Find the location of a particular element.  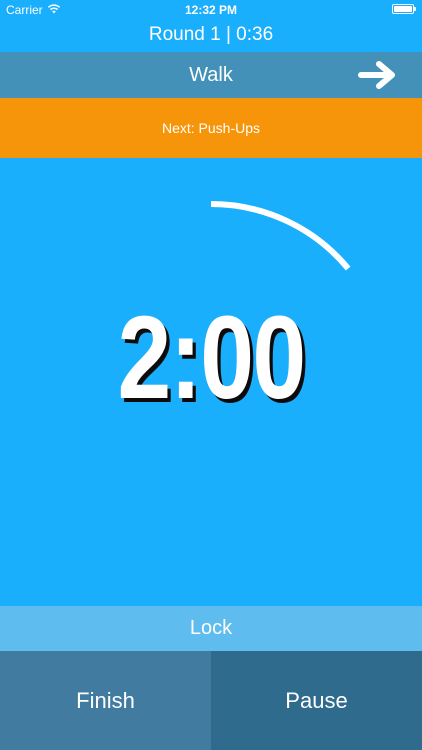

battery-icon is located at coordinates (404, 9).